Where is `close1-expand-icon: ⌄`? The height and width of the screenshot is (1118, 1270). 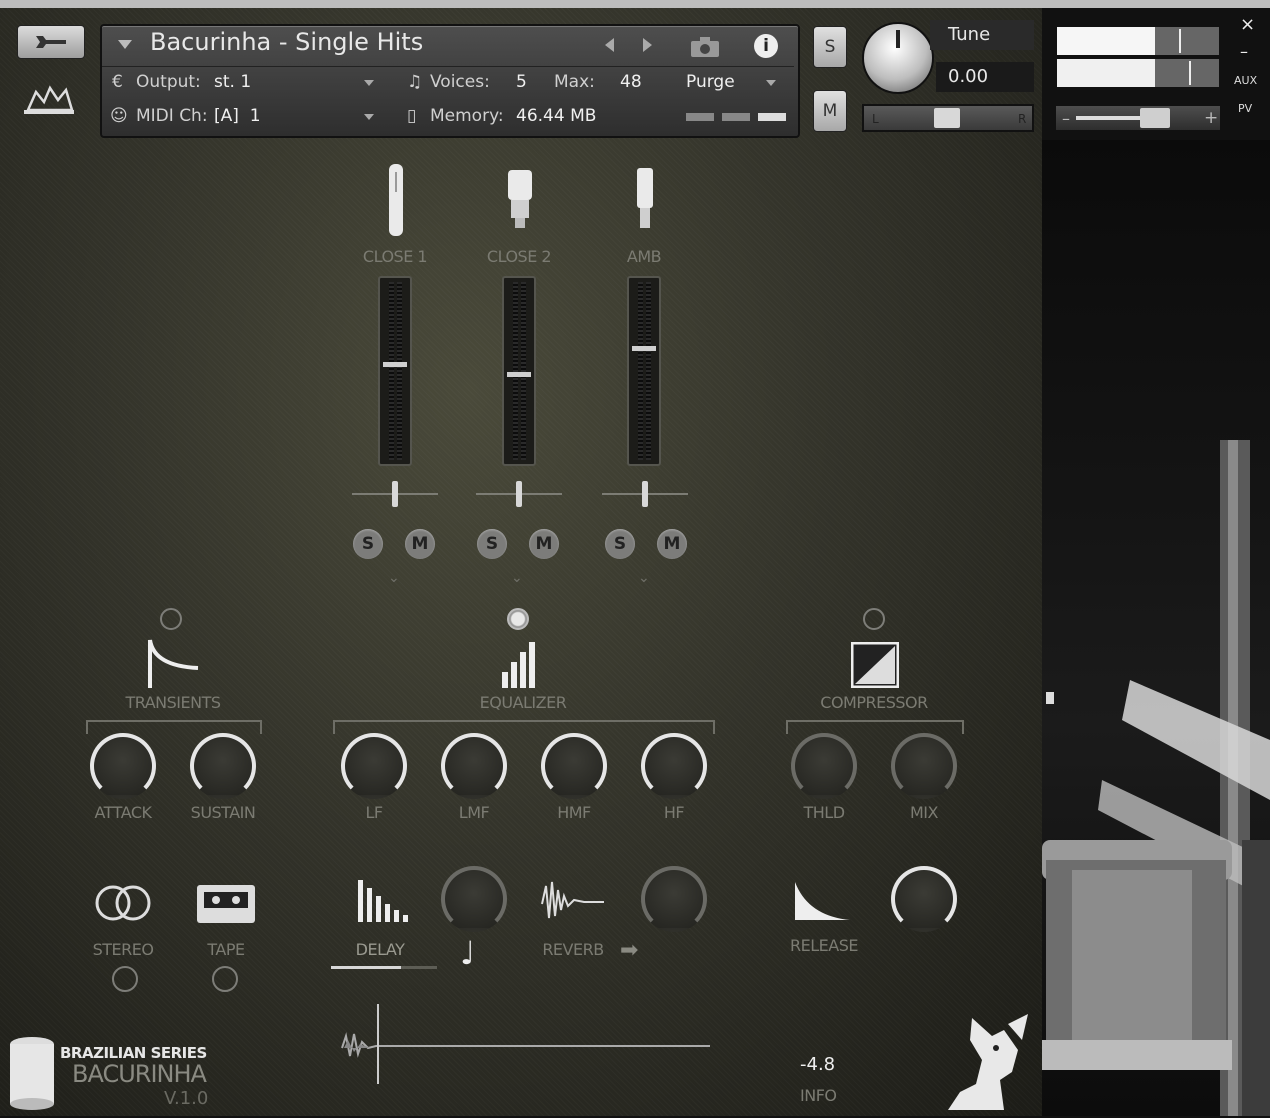
close1-expand-icon: ⌄ is located at coordinates (394, 578).